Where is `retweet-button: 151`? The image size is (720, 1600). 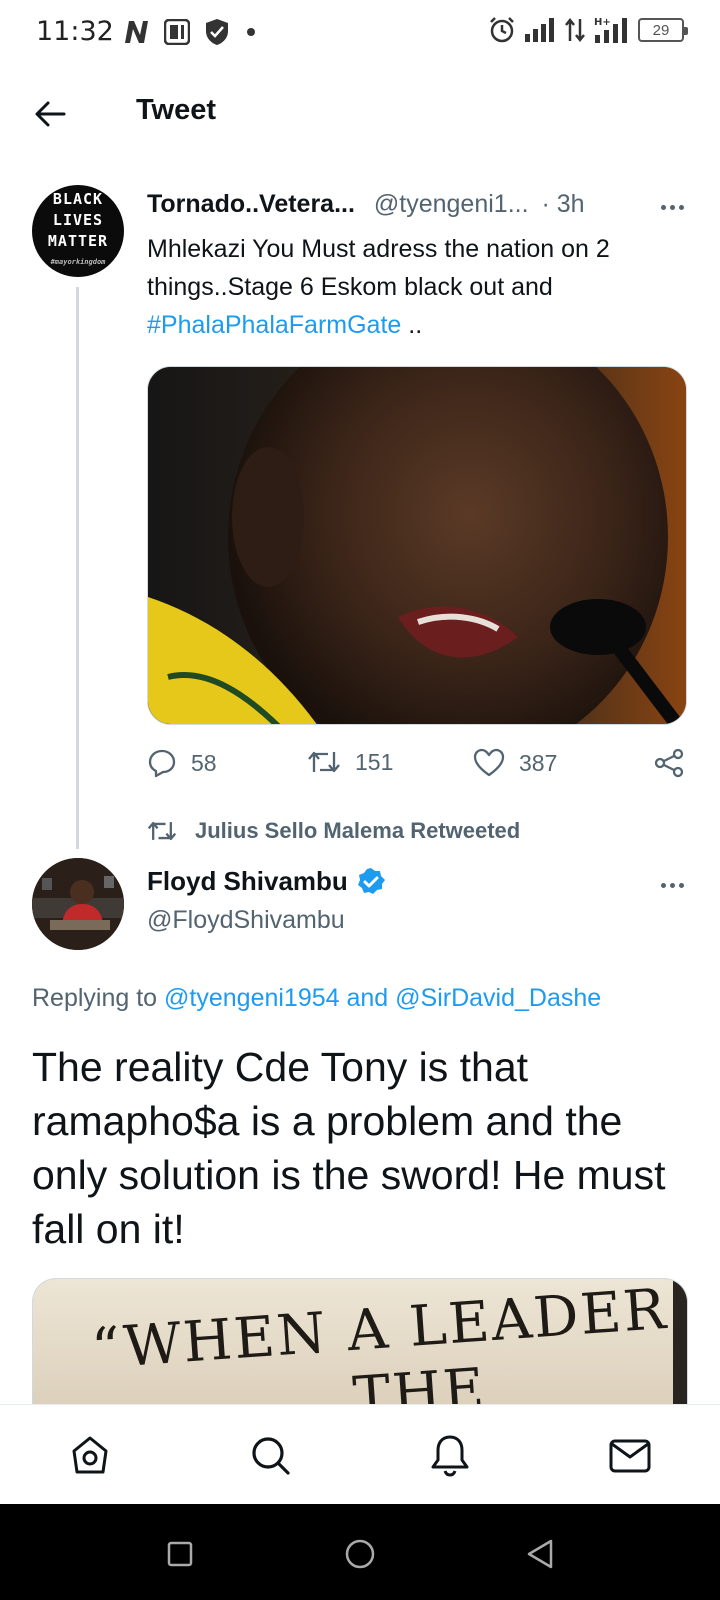 retweet-button: 151 is located at coordinates (350, 762).